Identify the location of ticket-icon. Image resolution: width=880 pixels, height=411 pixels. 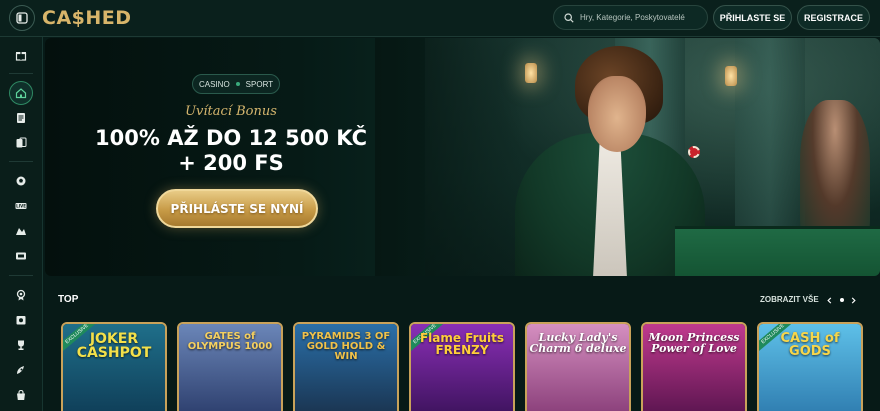
(21, 256).